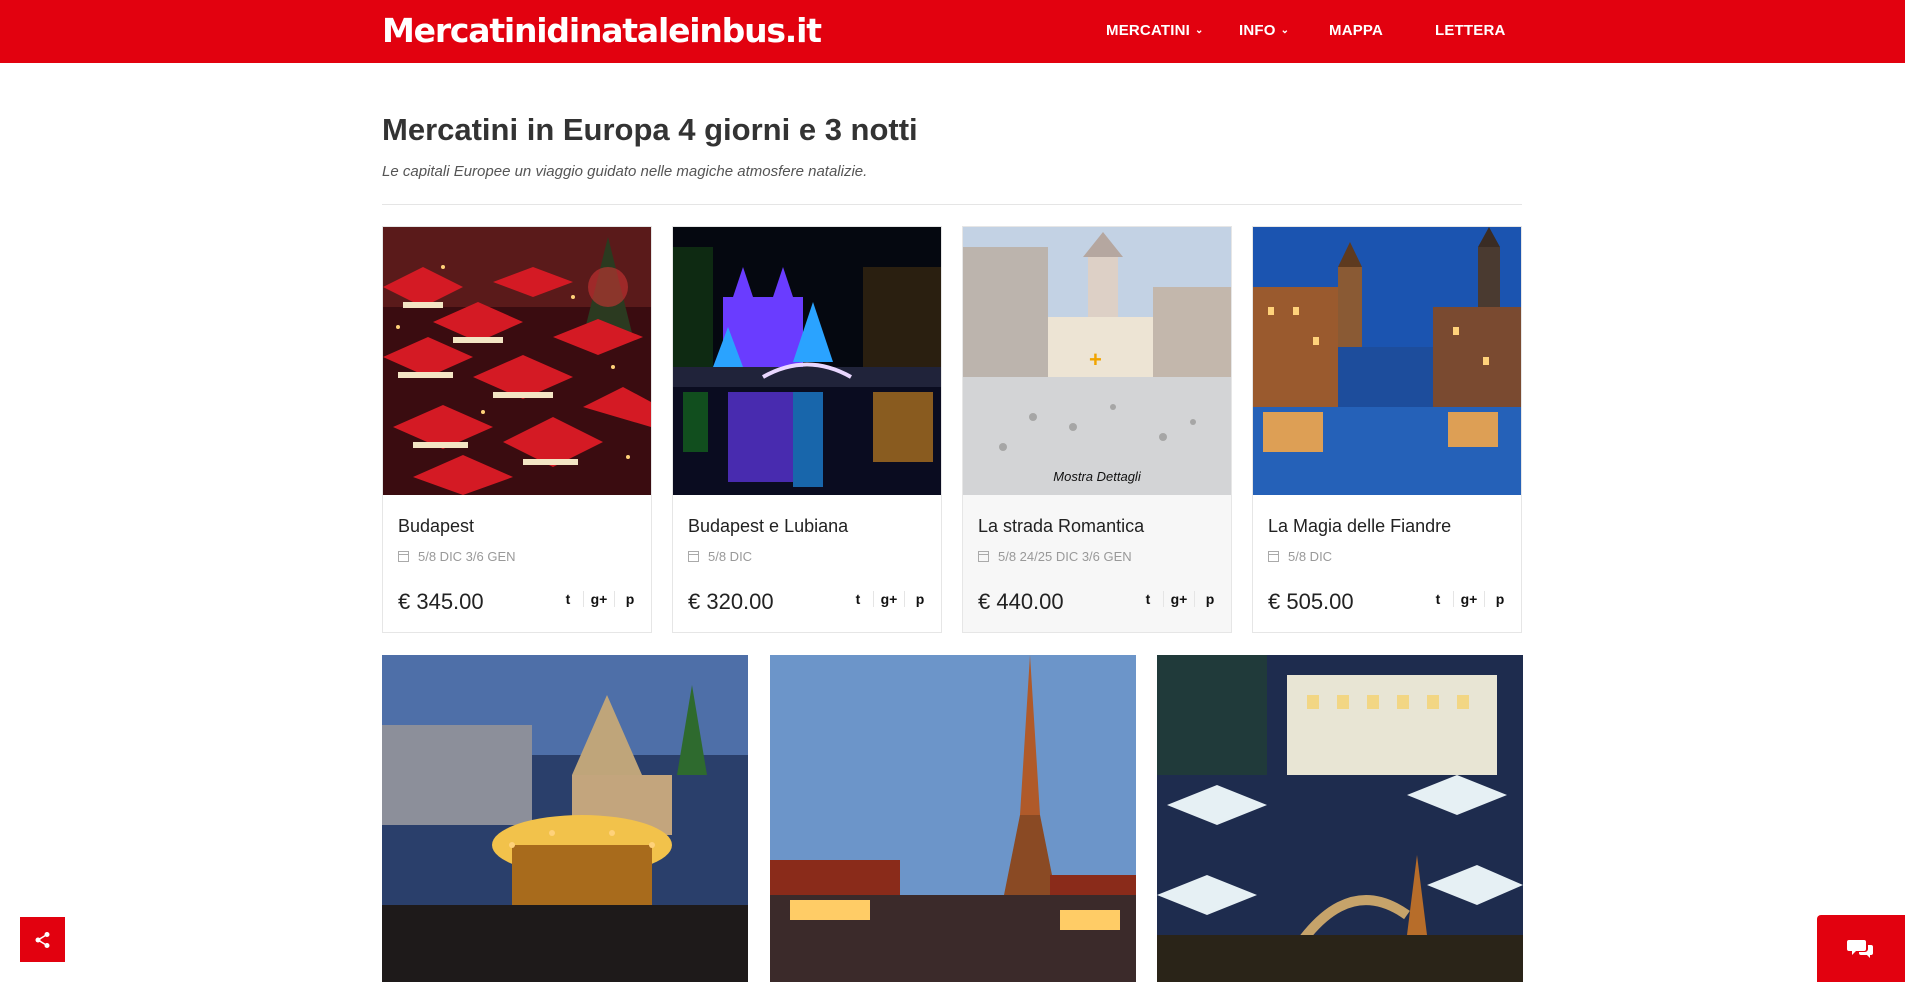  I want to click on nav-info-label: INFO, so click(1257, 30).